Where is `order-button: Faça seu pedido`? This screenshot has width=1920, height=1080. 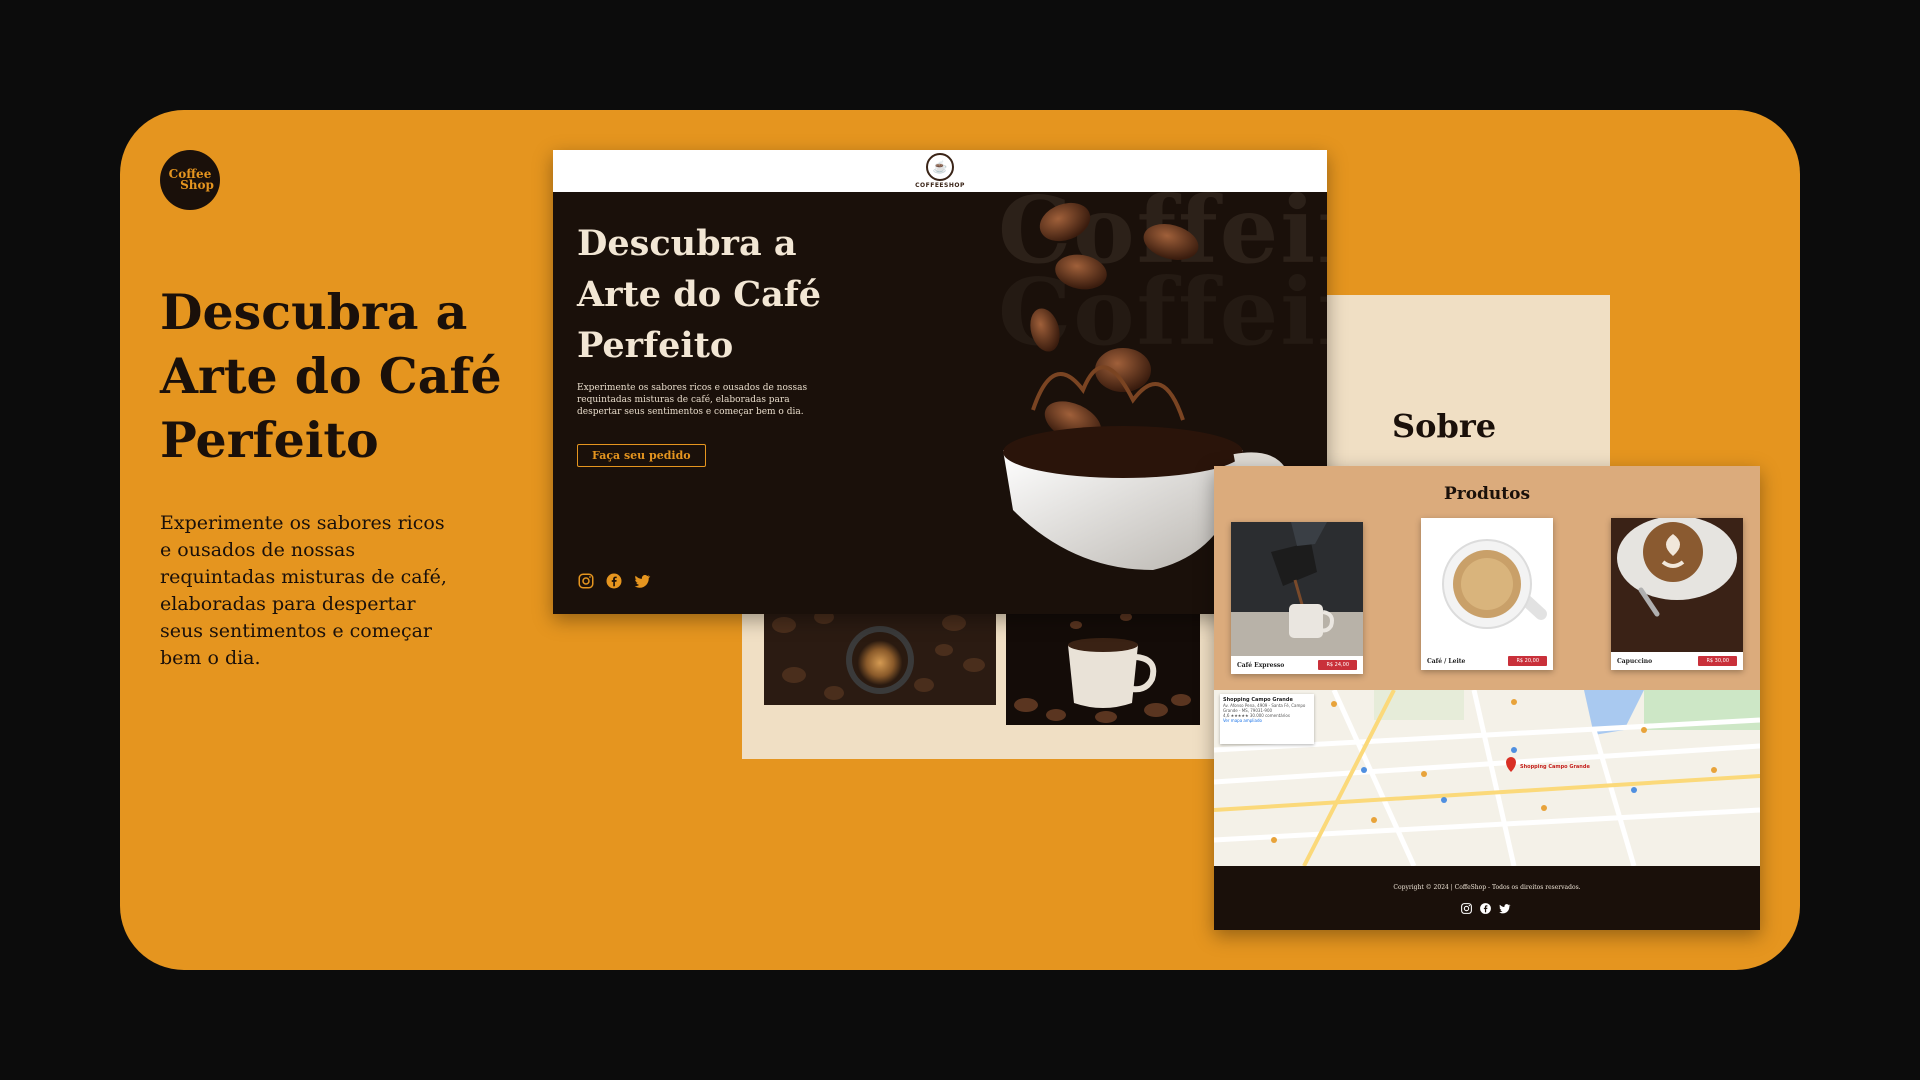 order-button: Faça seu pedido is located at coordinates (641, 455).